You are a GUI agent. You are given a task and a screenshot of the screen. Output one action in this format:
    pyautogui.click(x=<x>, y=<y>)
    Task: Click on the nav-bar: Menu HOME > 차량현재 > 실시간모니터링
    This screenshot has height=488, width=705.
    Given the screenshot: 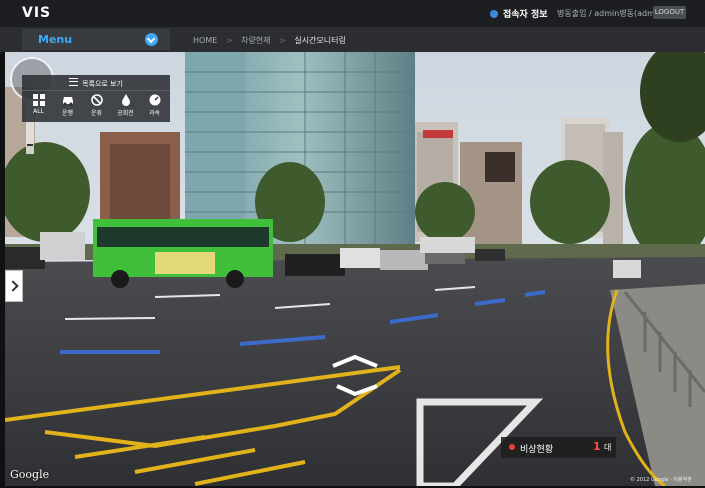 What is the action you would take?
    pyautogui.click(x=352, y=39)
    